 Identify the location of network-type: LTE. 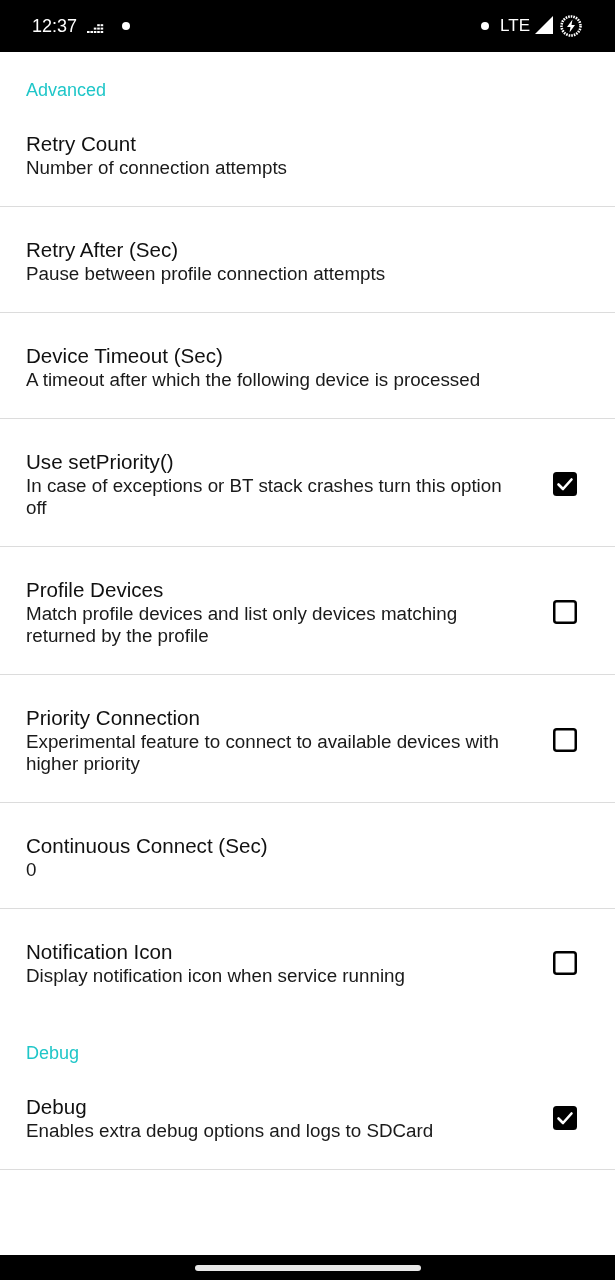
(515, 26).